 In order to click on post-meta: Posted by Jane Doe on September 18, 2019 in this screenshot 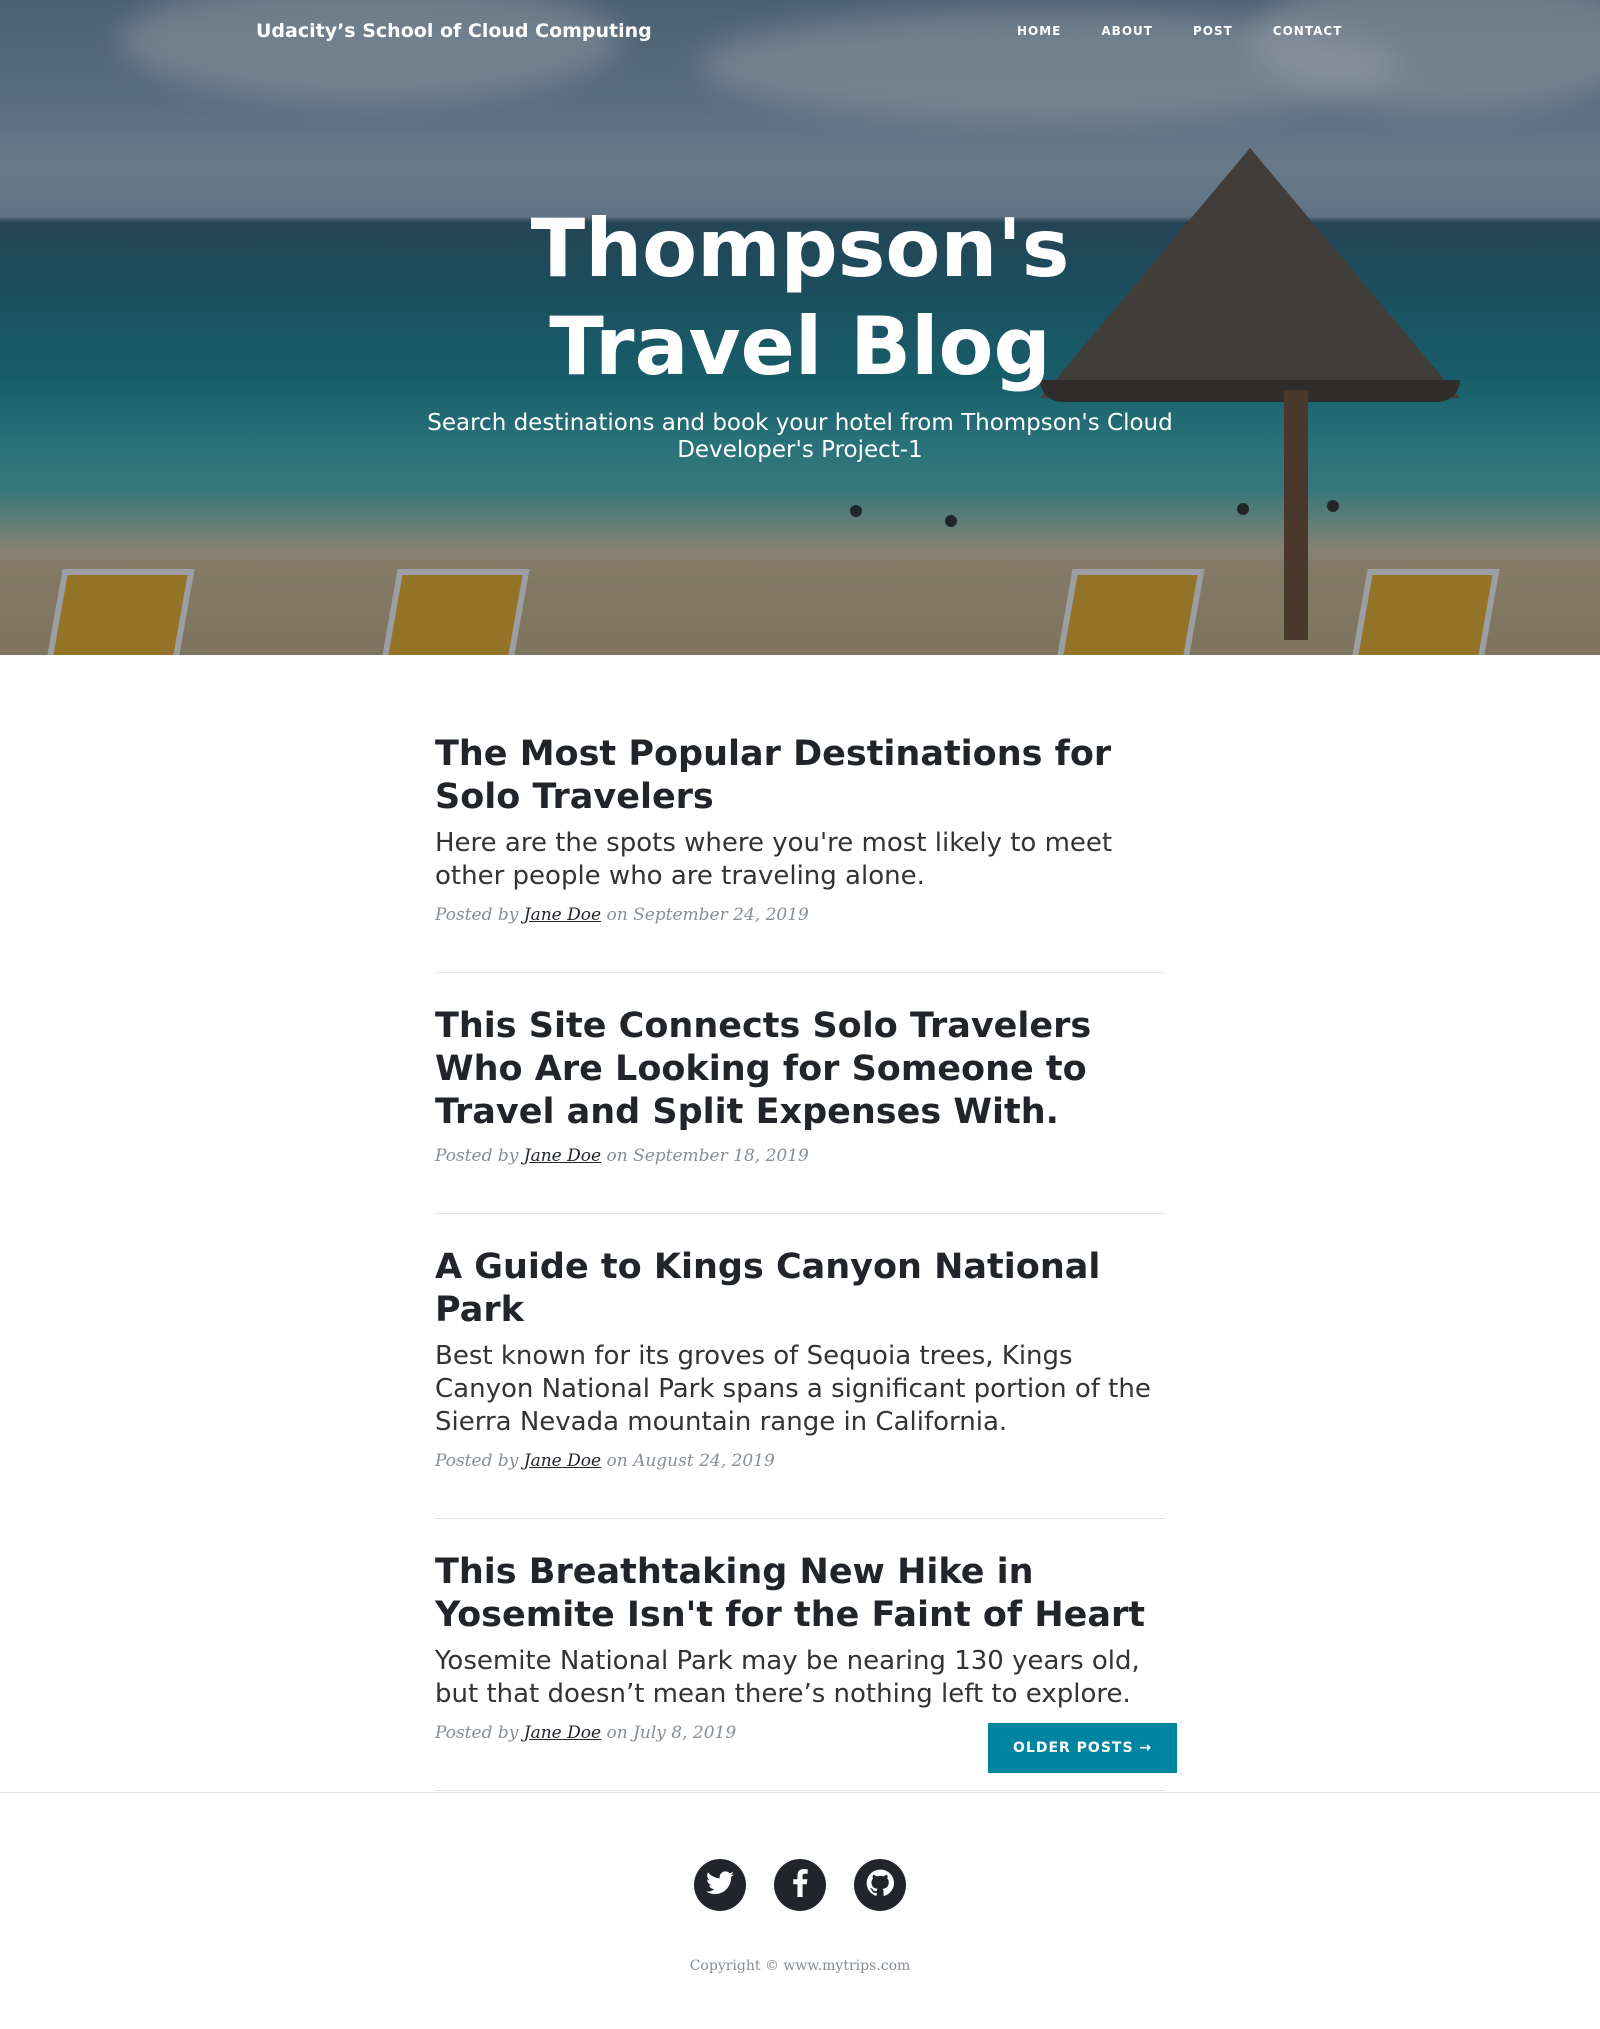, I will do `click(800, 1156)`.